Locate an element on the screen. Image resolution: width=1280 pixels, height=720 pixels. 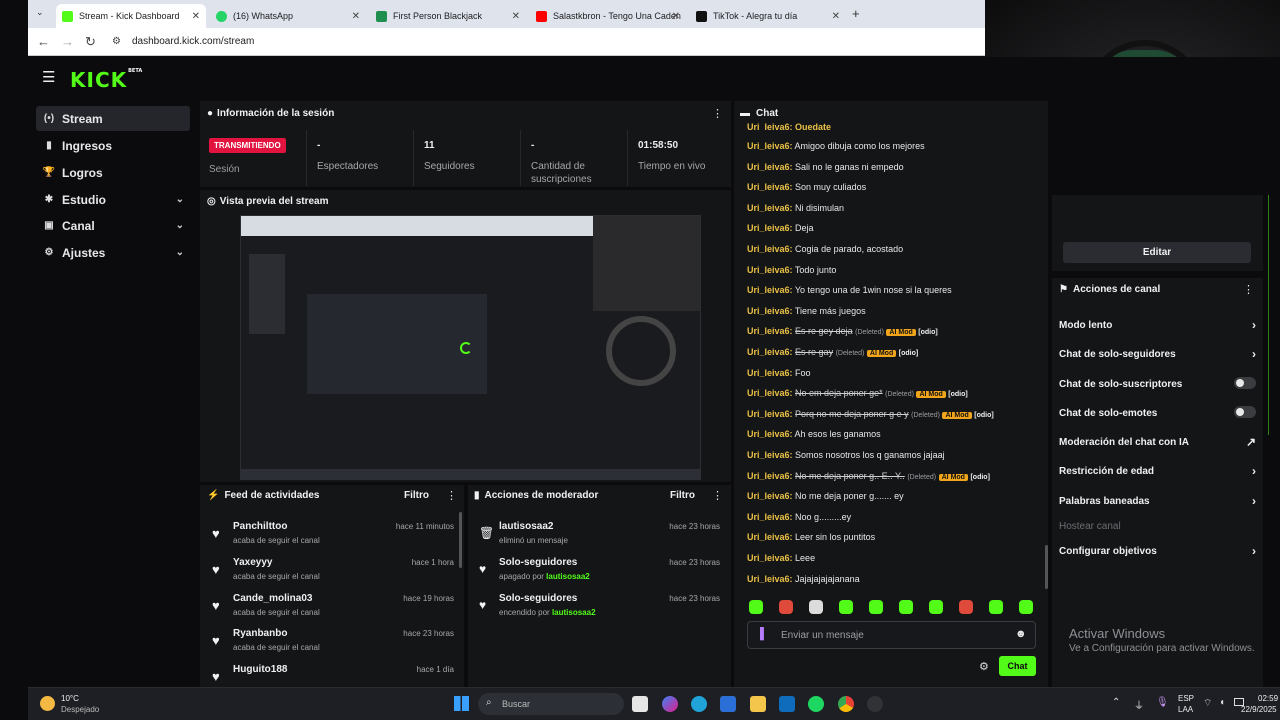
mod-filter-button: Filtro is located at coordinates (682, 495).